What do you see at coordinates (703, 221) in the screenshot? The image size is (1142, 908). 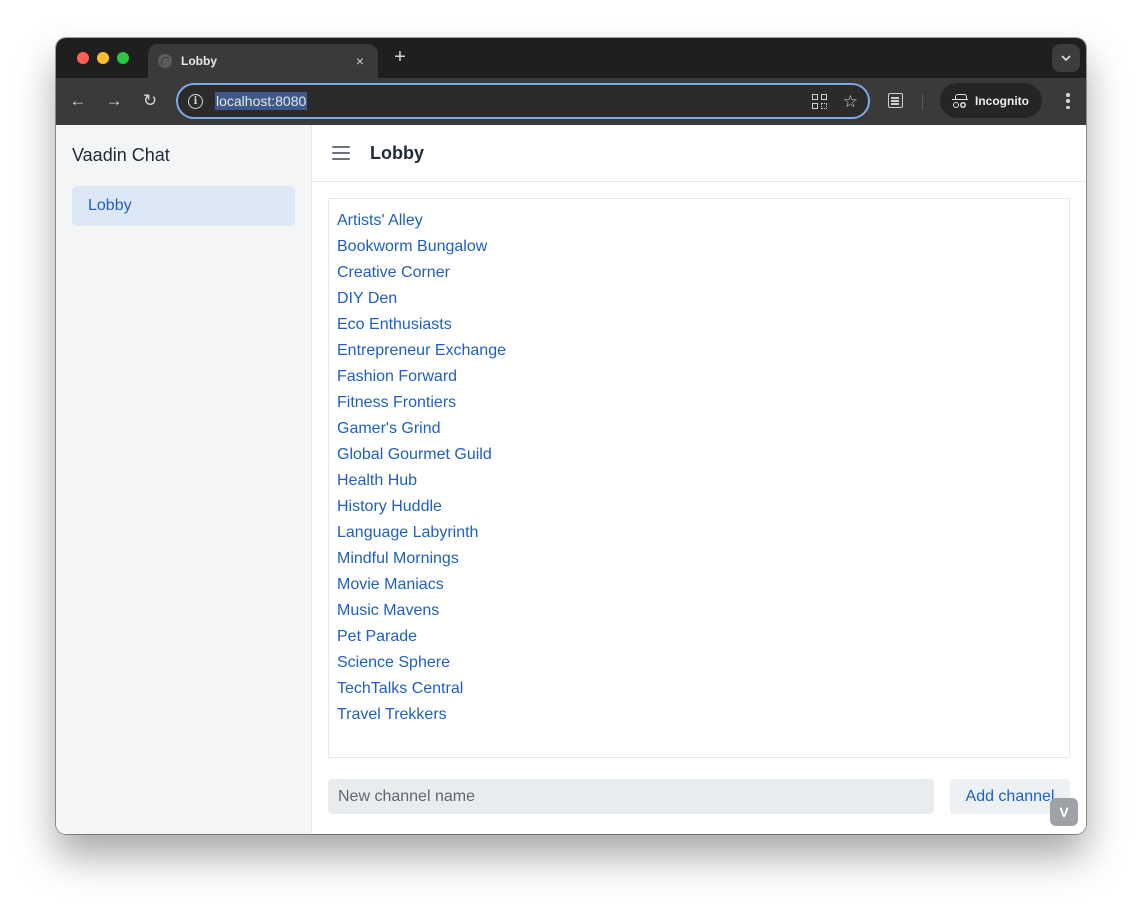 I see `channel-link: Artists' Alley` at bounding box center [703, 221].